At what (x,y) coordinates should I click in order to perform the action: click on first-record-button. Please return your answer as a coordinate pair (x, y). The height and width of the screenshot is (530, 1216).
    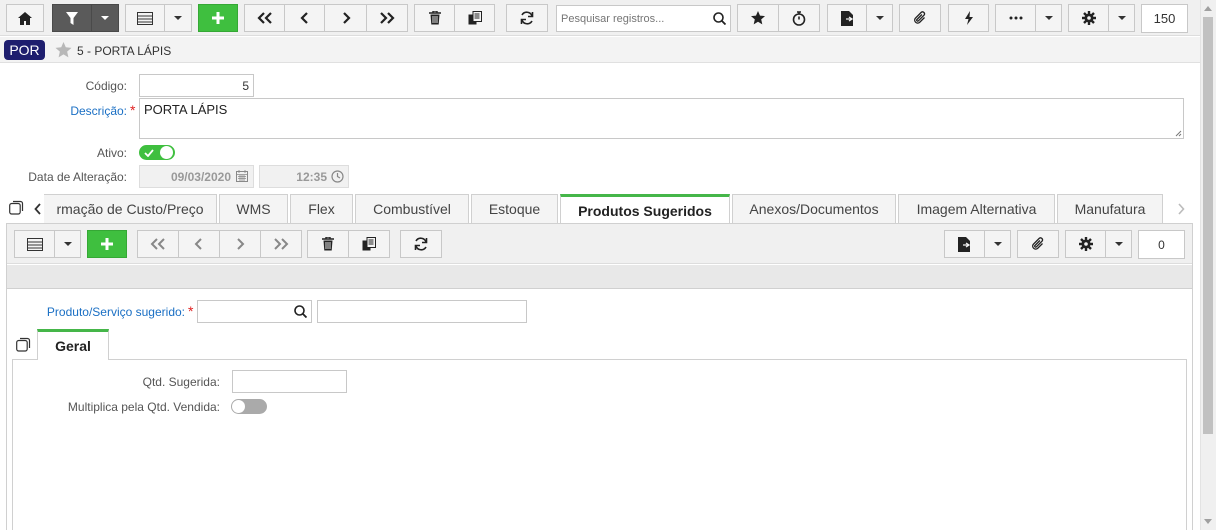
    Looking at the image, I should click on (264, 18).